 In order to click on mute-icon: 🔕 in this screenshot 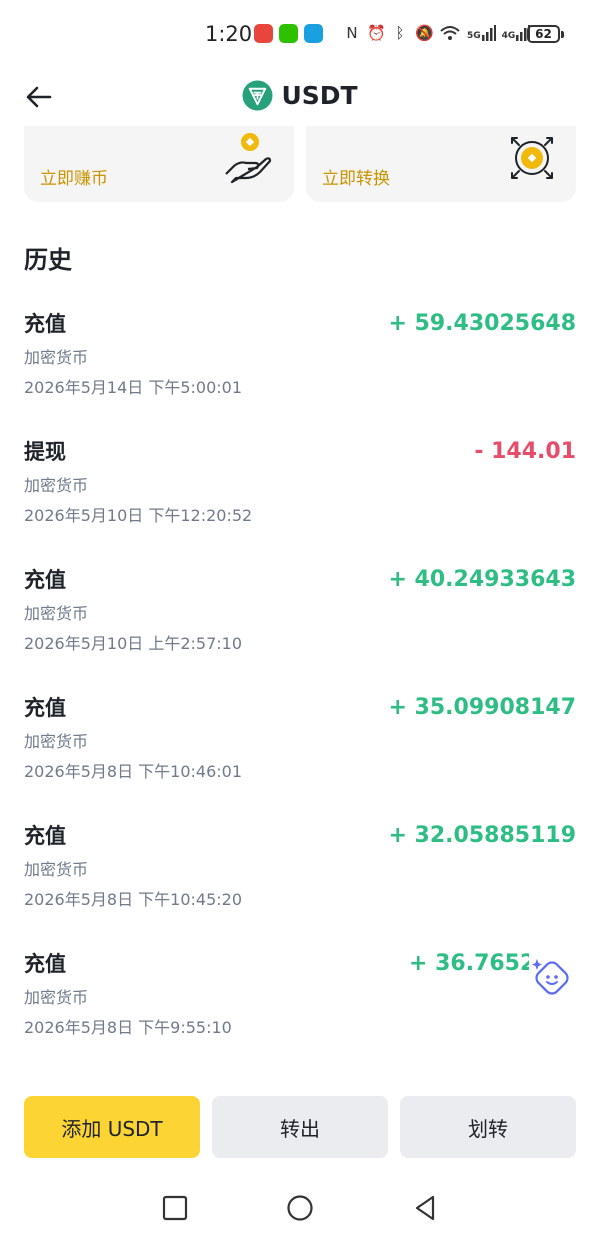, I will do `click(424, 33)`.